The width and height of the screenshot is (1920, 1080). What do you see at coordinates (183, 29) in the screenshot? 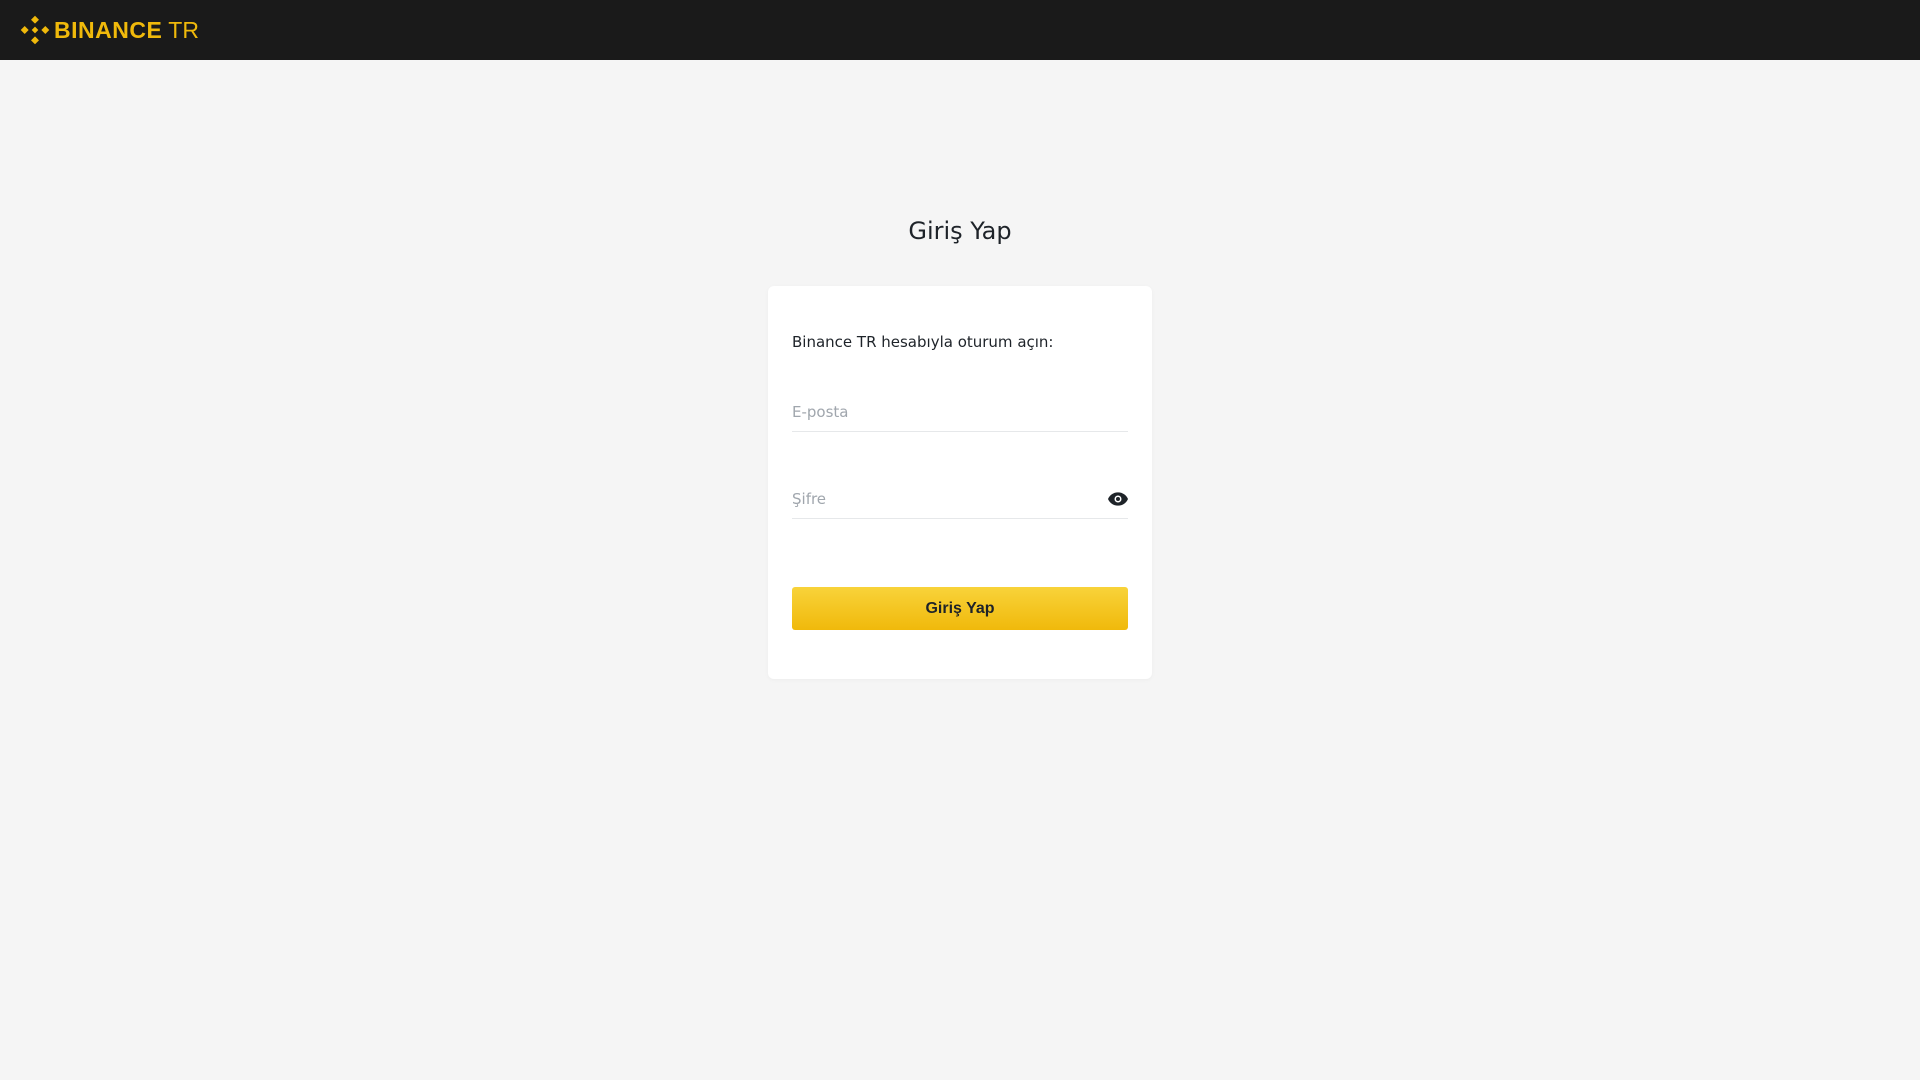
I see `logo-region-suffix: TR` at bounding box center [183, 29].